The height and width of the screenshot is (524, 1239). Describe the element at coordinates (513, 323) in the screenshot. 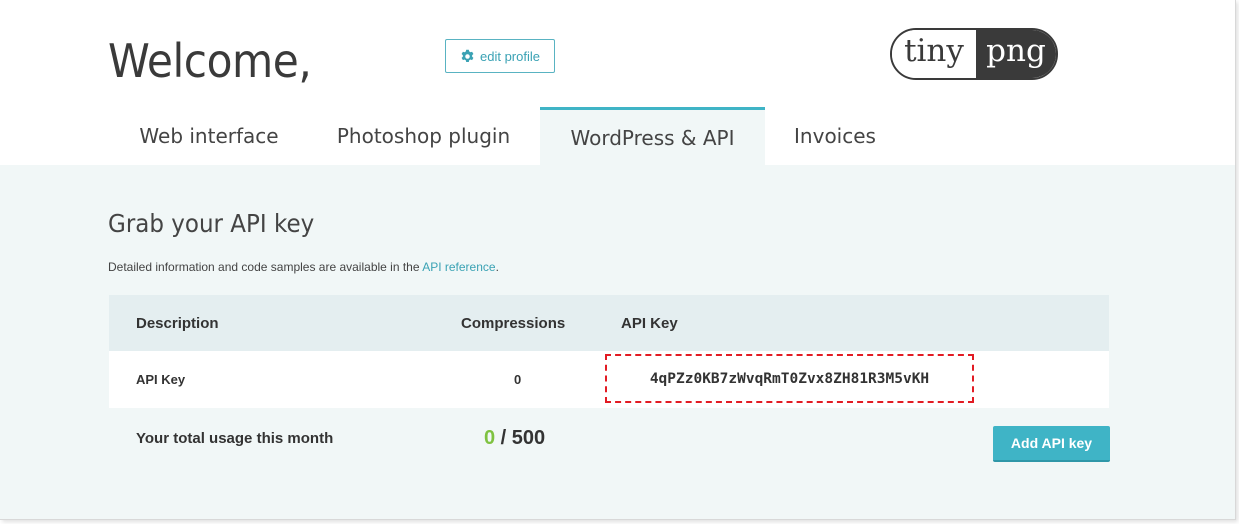

I see `column-header-compressions: Compressions` at that location.